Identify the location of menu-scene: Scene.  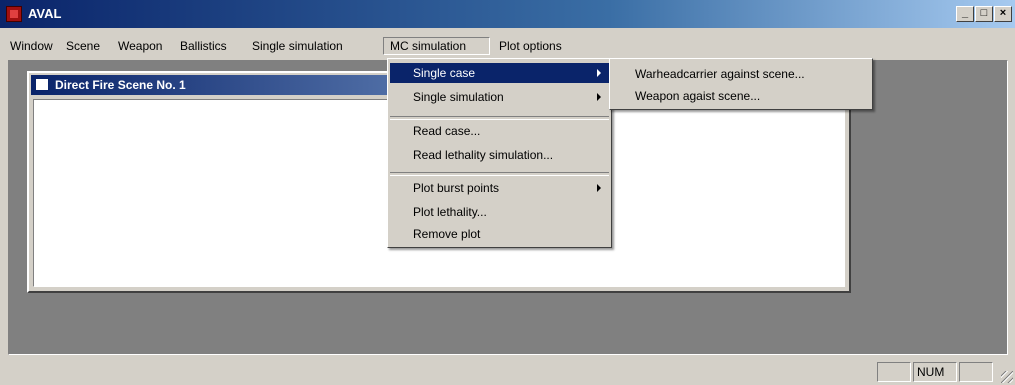
(83, 46).